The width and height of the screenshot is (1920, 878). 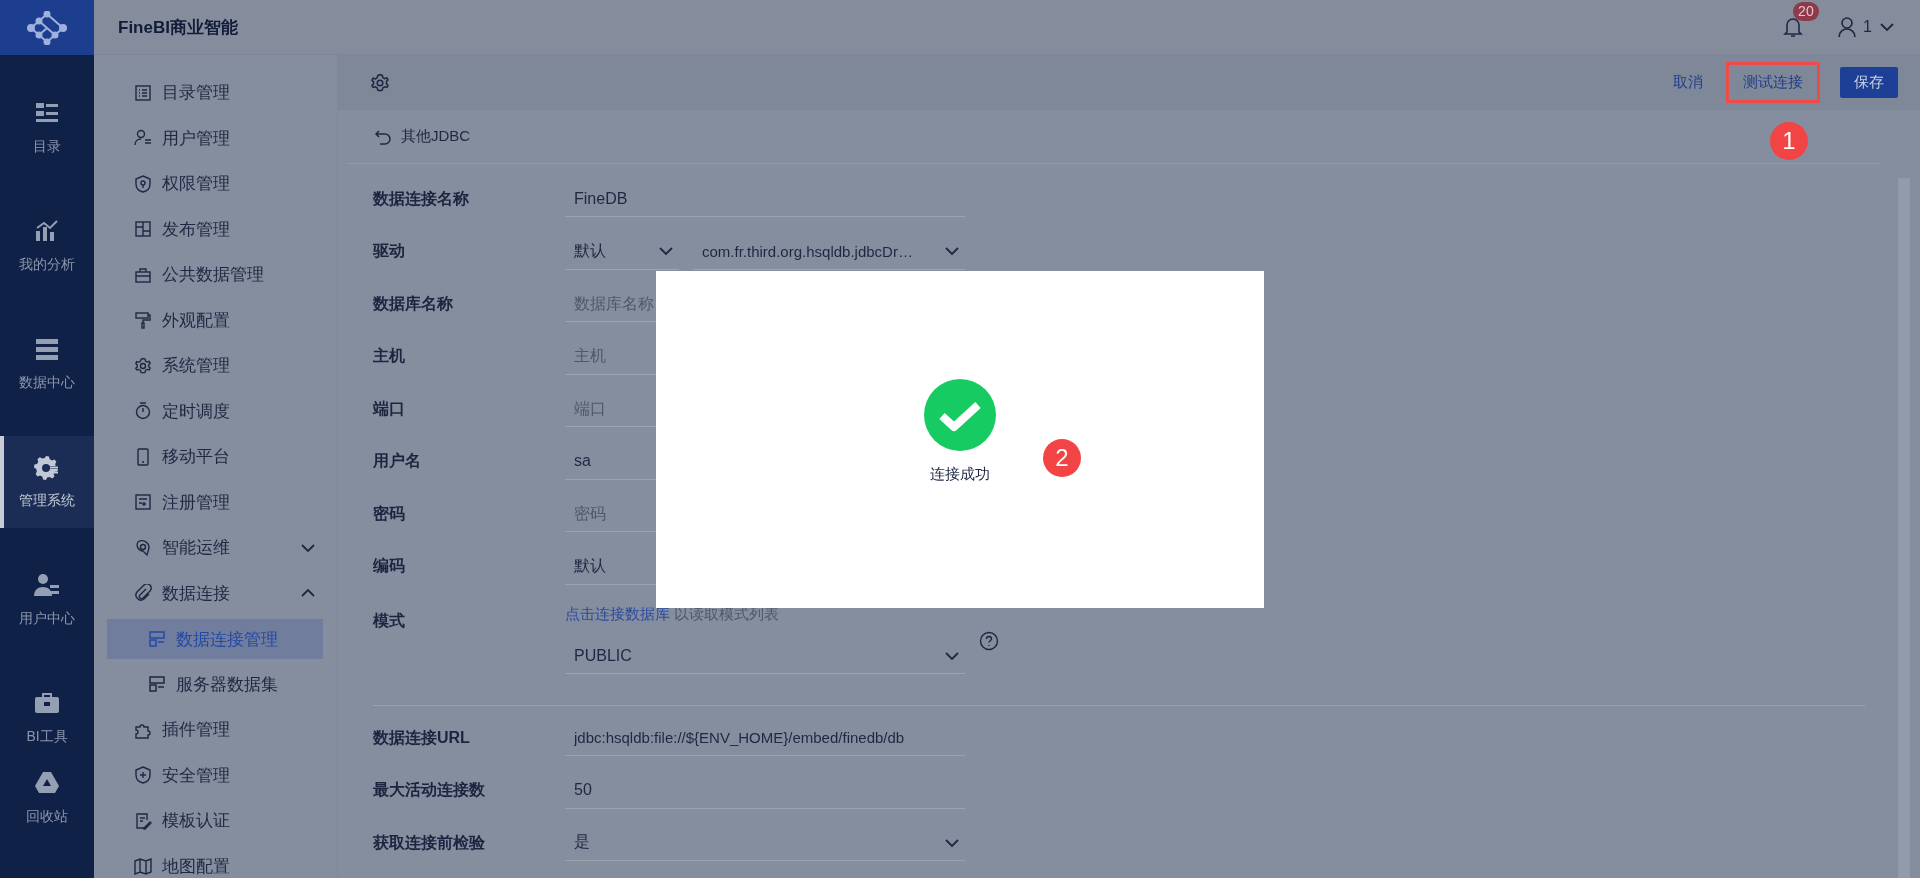 I want to click on menu-item: 系统管理, so click(x=215, y=366).